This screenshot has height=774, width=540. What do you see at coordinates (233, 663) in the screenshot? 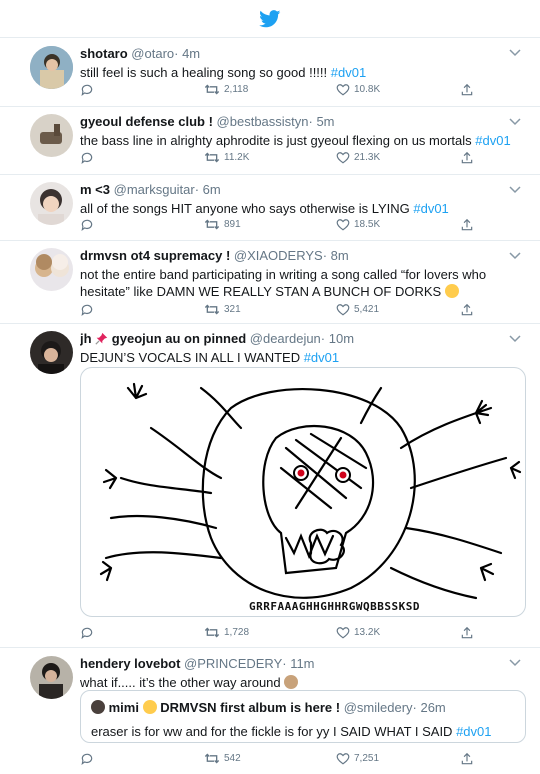
I see `handle: @PRINCEDERY` at bounding box center [233, 663].